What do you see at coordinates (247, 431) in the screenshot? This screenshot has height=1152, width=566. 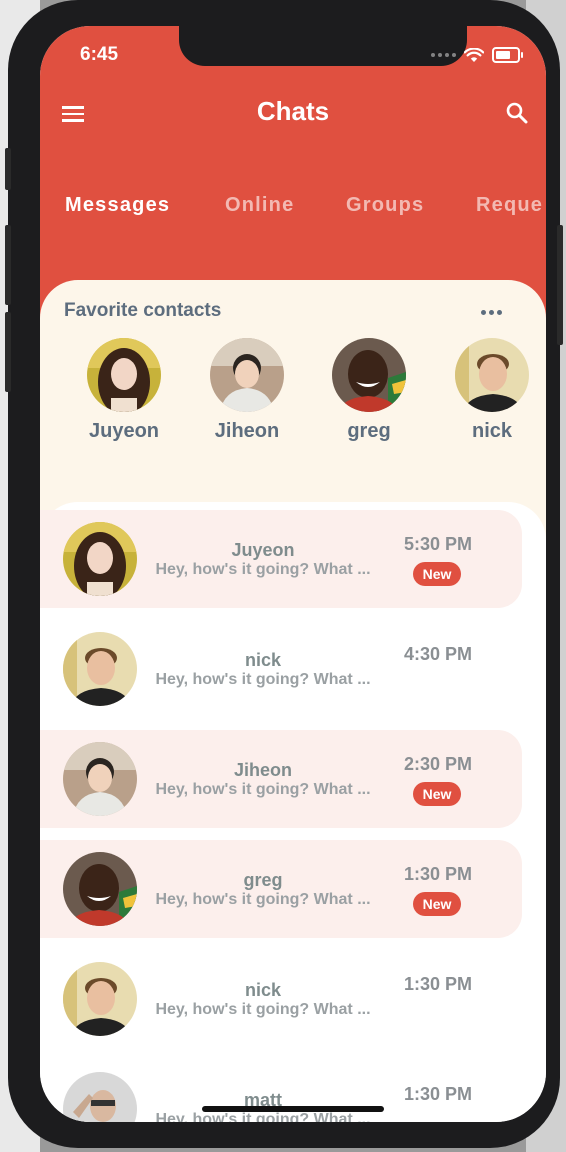 I see `favorite-contact-name: Jiheon` at bounding box center [247, 431].